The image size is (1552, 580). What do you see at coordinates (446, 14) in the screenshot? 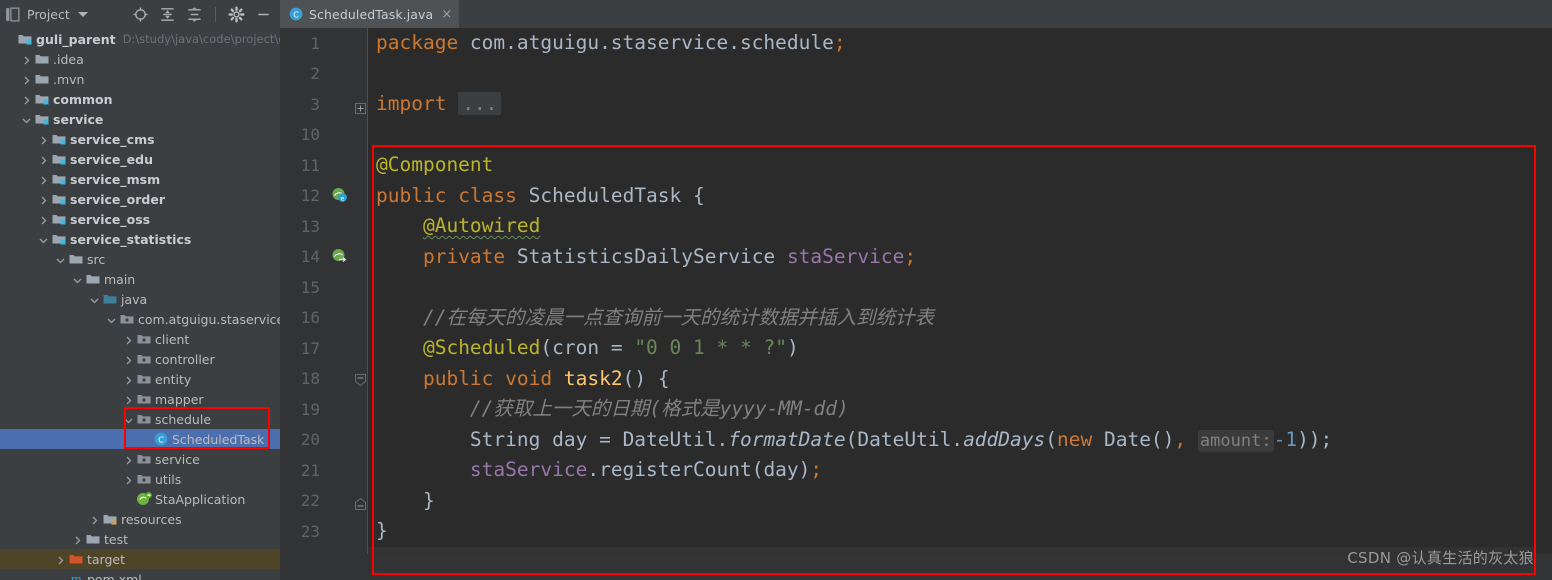
I see `close-icon: ×` at bounding box center [446, 14].